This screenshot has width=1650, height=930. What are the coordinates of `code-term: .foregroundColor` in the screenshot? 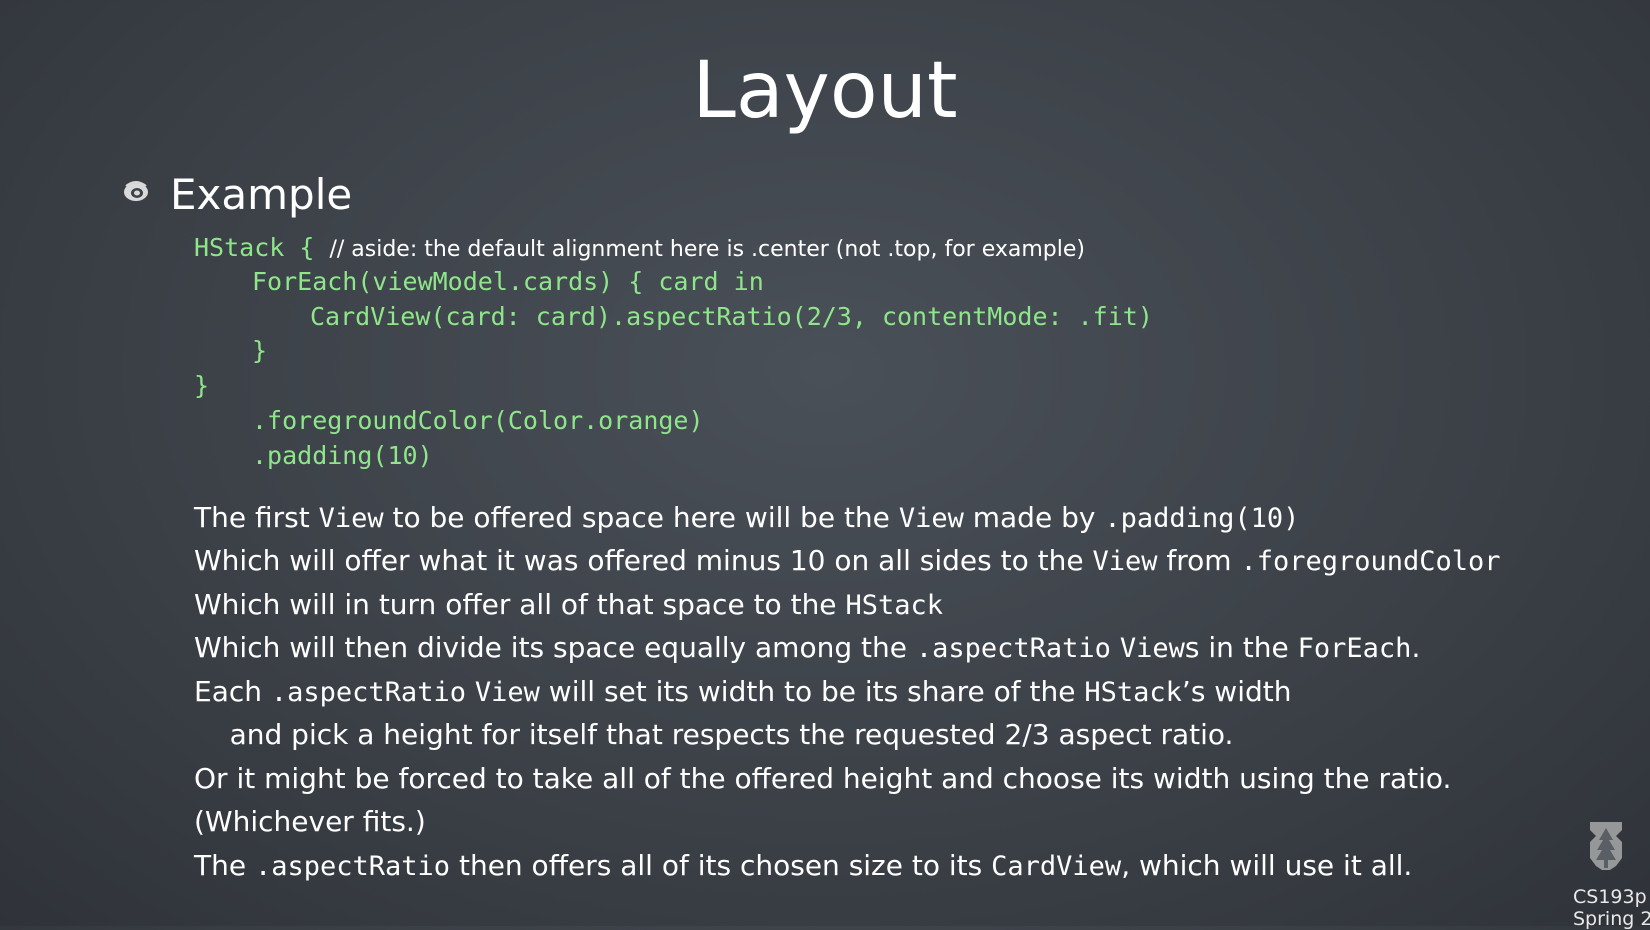 It's located at (1370, 561).